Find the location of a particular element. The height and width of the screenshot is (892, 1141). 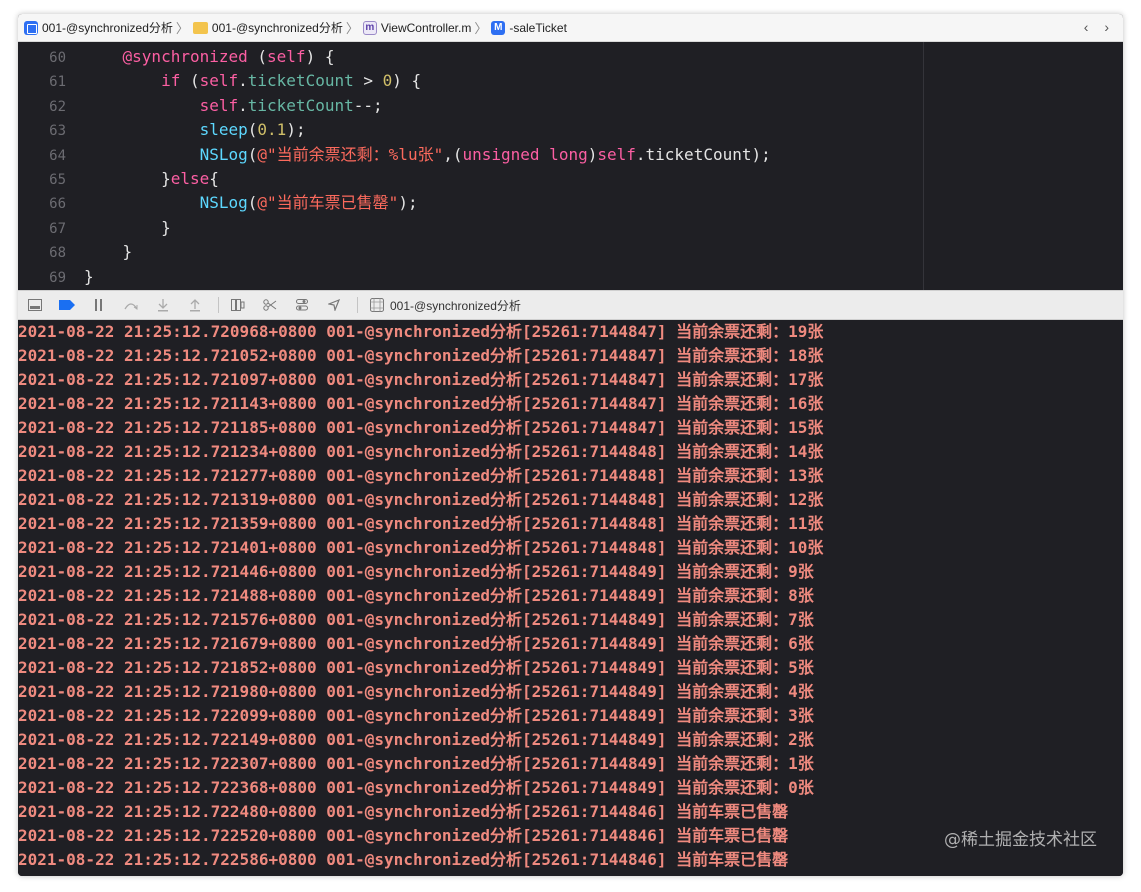

code-token: > is located at coordinates (368, 81).